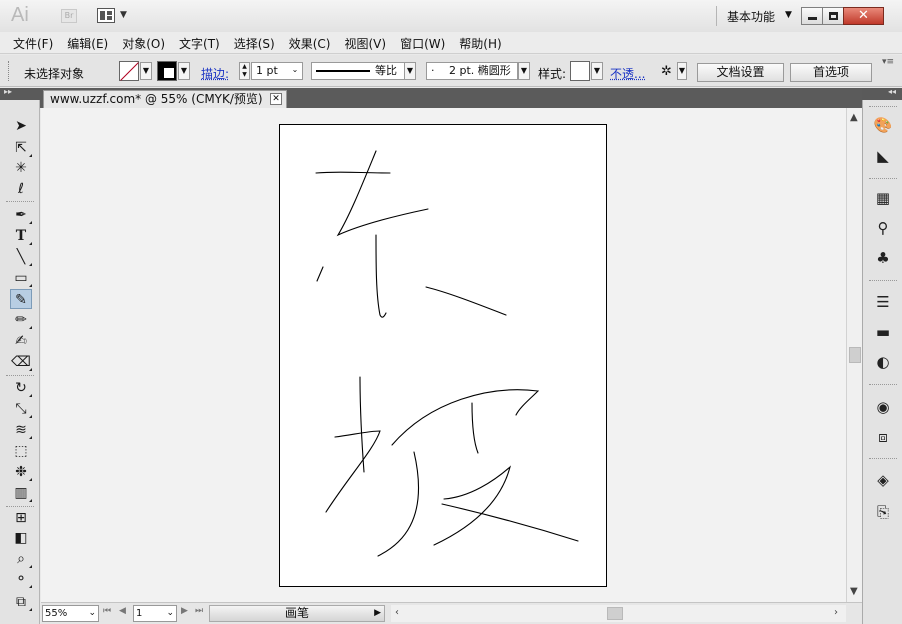  Describe the element at coordinates (20, 506) in the screenshot. I see `tools-divider` at that location.